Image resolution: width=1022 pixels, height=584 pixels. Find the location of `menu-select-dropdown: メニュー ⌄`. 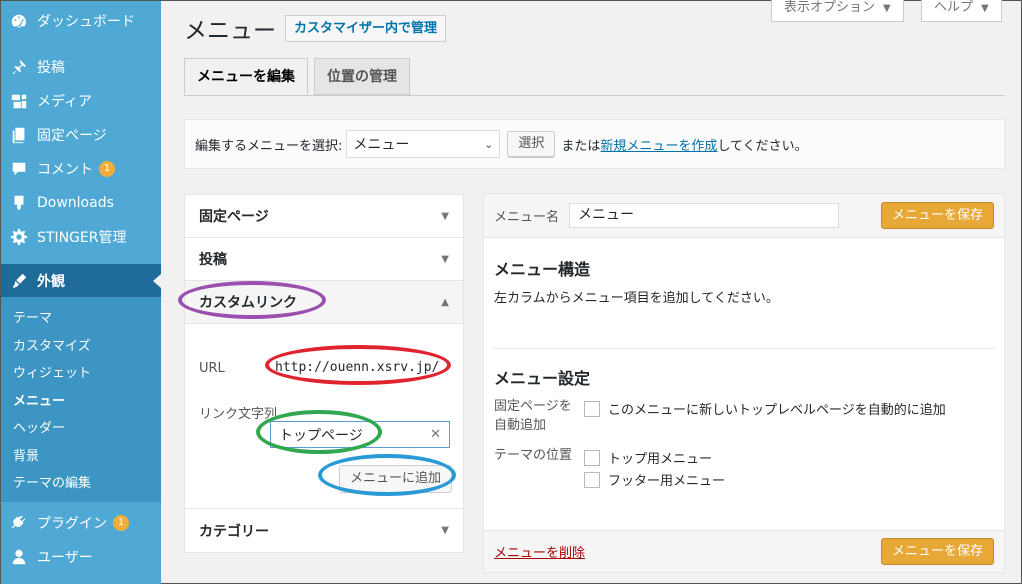

menu-select-dropdown: メニュー ⌄ is located at coordinates (423, 144).